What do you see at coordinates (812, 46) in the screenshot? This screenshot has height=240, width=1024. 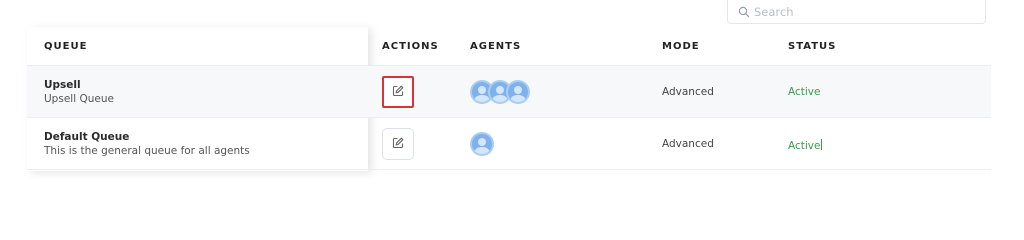 I see `column-header-status: STATUS` at bounding box center [812, 46].